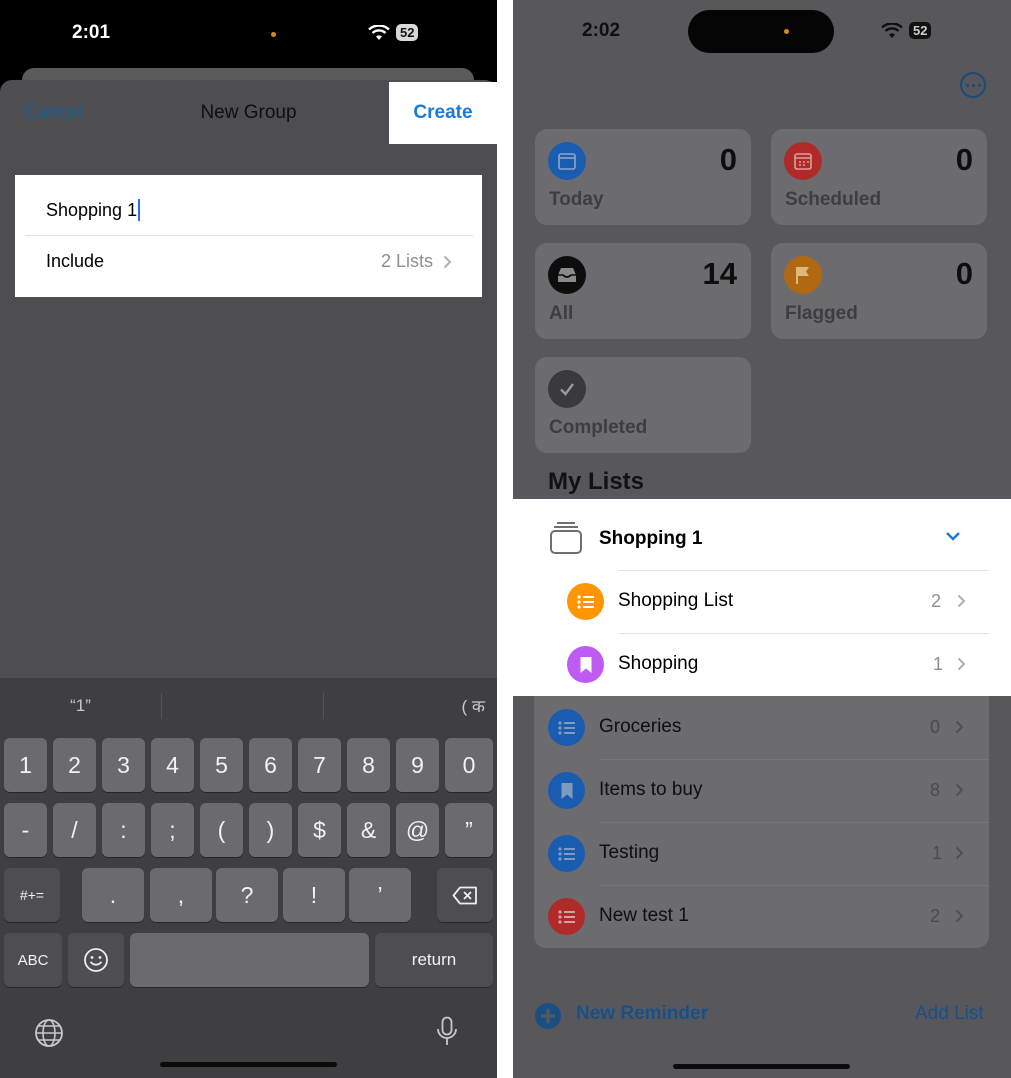 This screenshot has height=1078, width=1011. What do you see at coordinates (761, 790) in the screenshot?
I see `list-item-items-to-buy: Items to buy 8` at bounding box center [761, 790].